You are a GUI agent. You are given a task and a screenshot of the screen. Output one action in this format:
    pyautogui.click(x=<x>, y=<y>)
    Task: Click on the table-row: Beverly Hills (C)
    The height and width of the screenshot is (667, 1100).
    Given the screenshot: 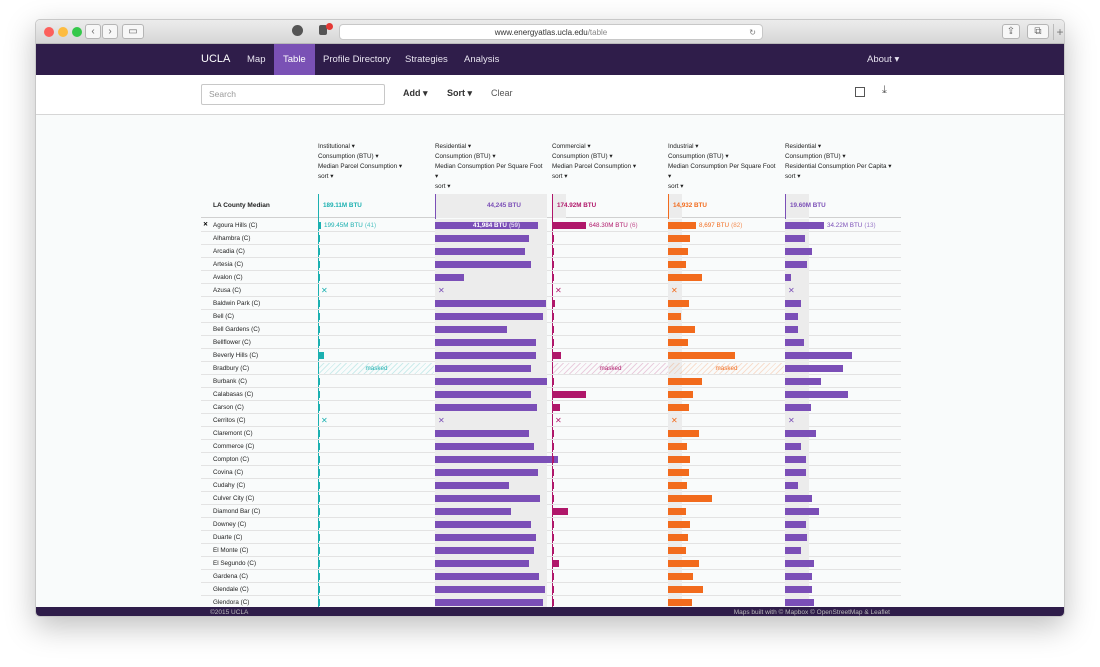 What is the action you would take?
    pyautogui.click(x=551, y=355)
    